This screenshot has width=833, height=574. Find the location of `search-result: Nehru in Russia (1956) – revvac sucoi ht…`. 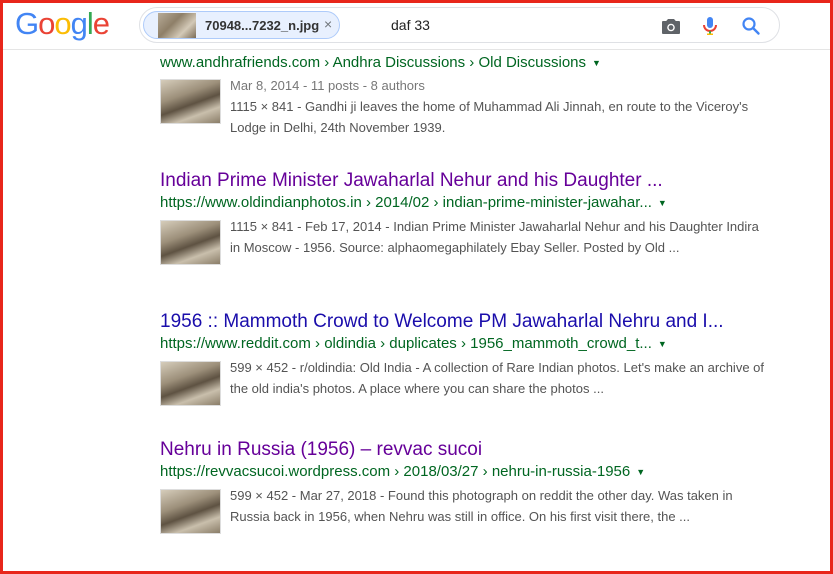

search-result: Nehru in Russia (1956) – revvac sucoi ht… is located at coordinates (465, 486).